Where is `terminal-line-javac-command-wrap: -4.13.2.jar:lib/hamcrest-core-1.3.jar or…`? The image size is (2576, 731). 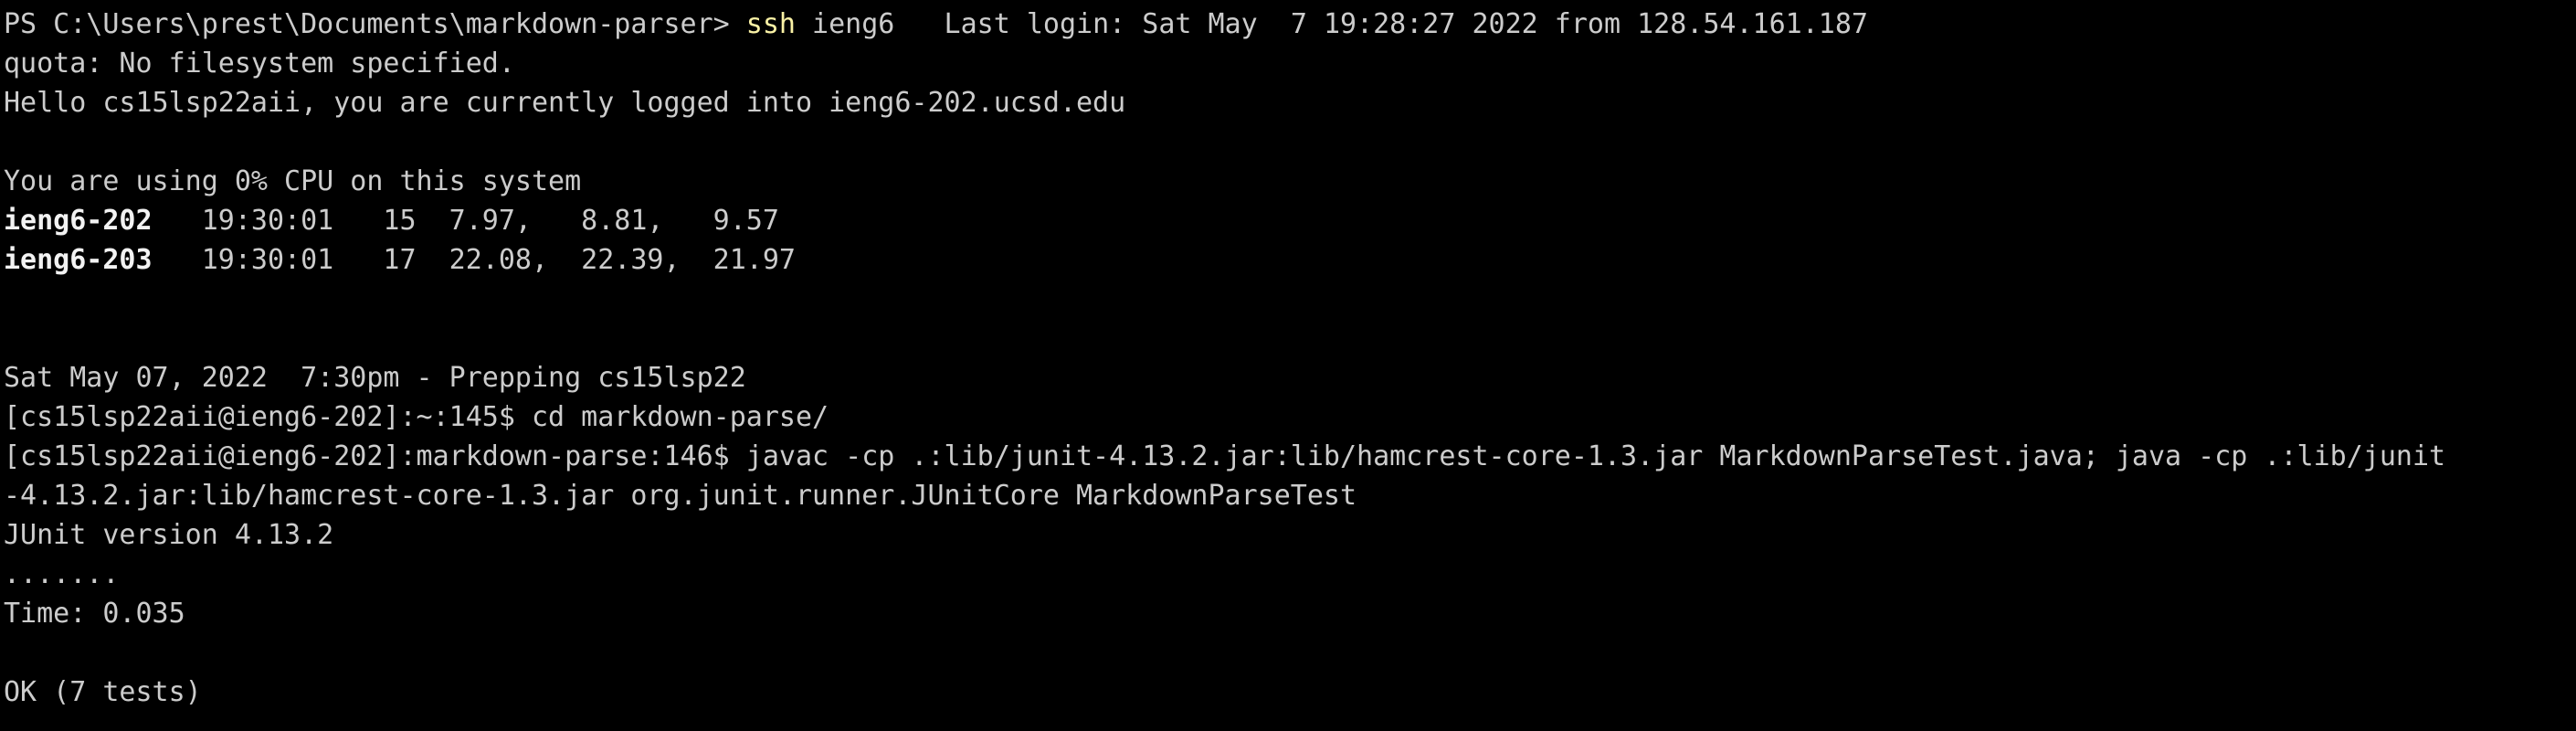 terminal-line-javac-command-wrap: -4.13.2.jar:lib/hamcrest-core-1.3.jar or… is located at coordinates (681, 496).